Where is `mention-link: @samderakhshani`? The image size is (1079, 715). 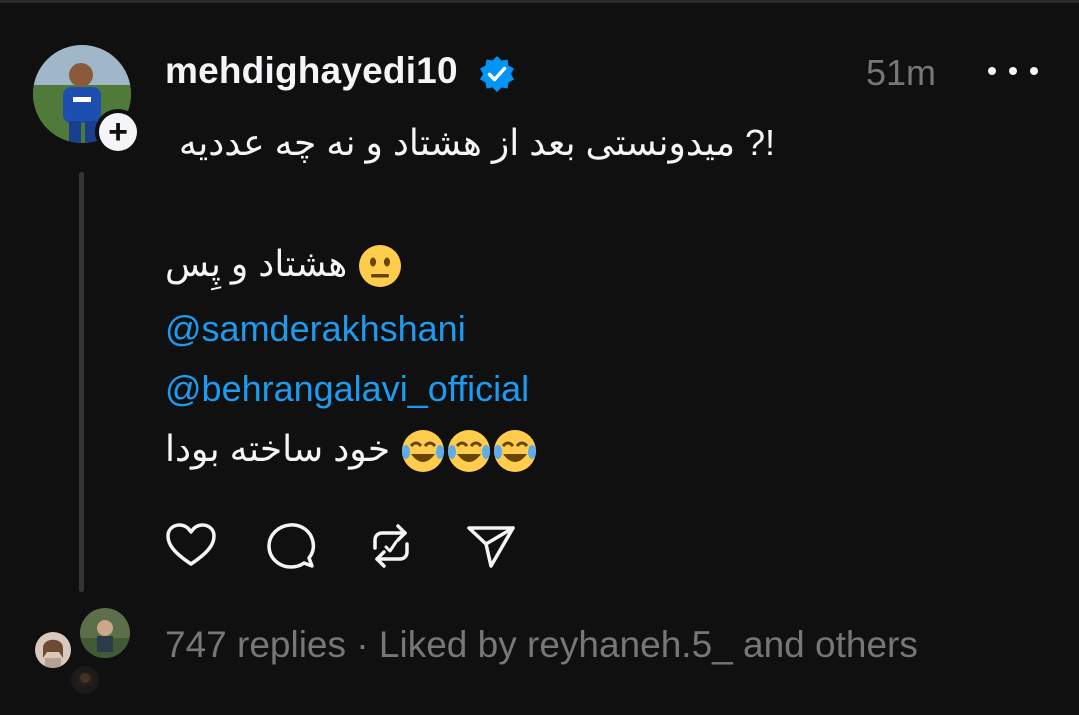 mention-link: @samderakhshani is located at coordinates (315, 329).